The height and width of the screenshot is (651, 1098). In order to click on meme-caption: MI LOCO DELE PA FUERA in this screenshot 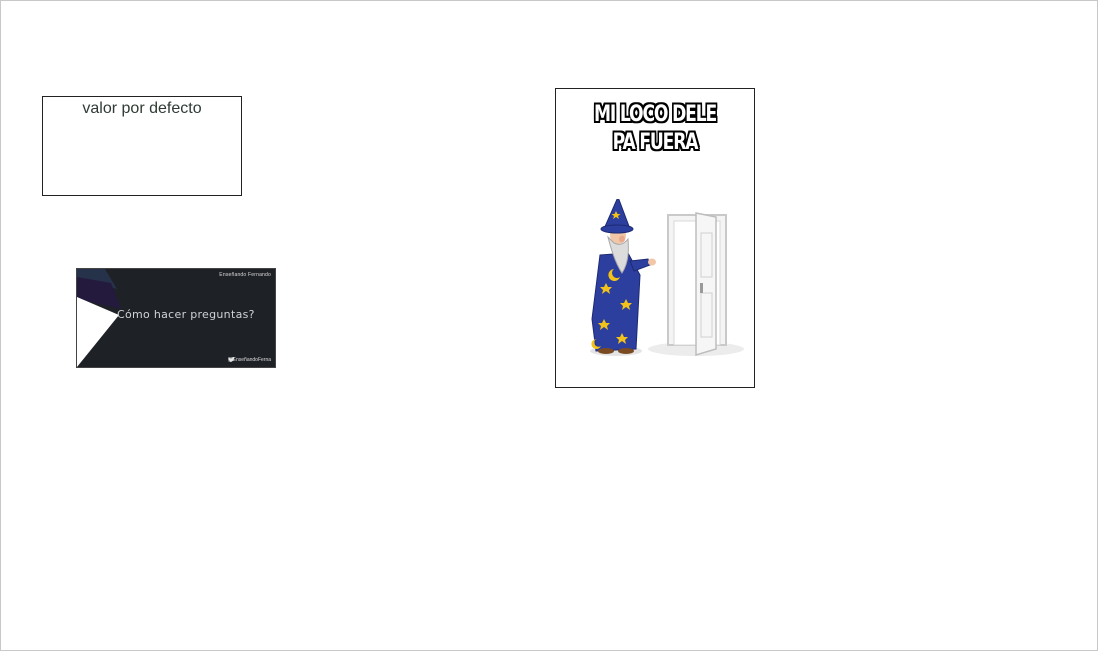, I will do `click(655, 129)`.